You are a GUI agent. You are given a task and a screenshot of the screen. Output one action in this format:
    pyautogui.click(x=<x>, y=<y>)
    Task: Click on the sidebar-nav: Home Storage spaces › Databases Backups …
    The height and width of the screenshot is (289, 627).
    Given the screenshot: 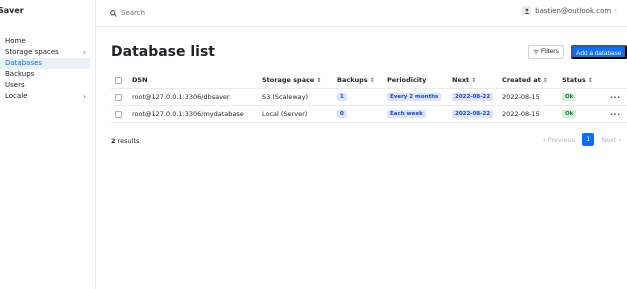 What is the action you would take?
    pyautogui.click(x=45, y=69)
    